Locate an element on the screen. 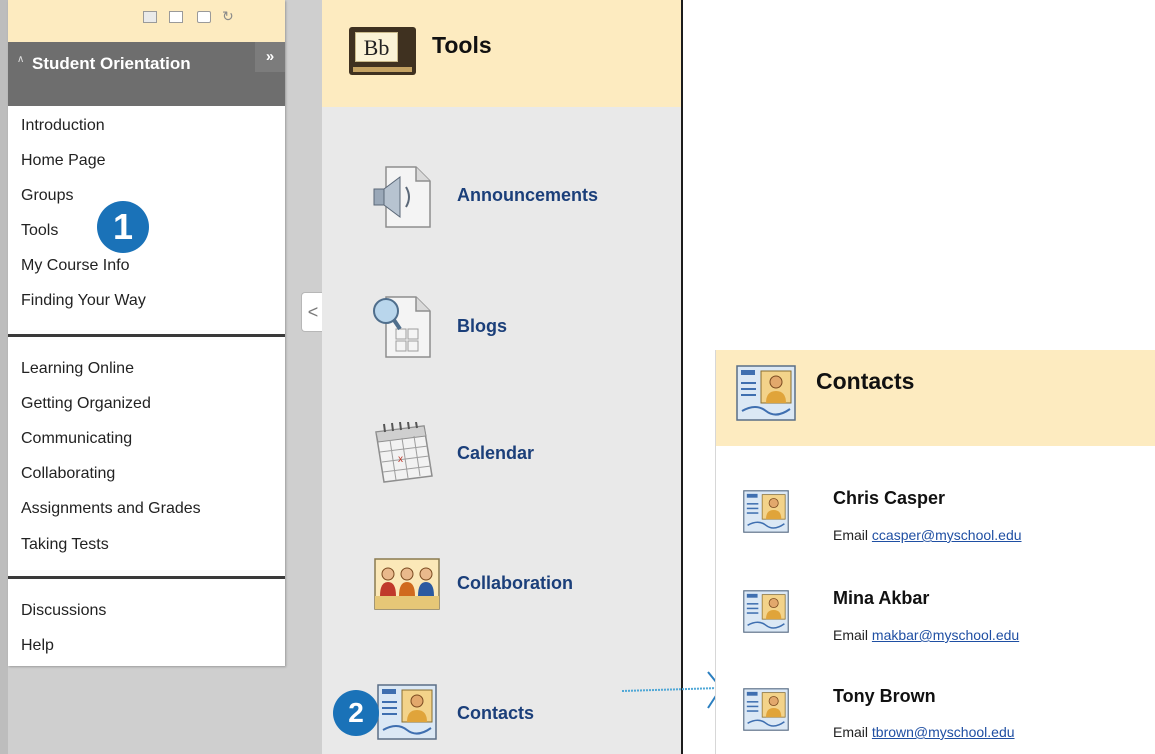 The height and width of the screenshot is (754, 1155). calendar-icon: x is located at coordinates (405, 454).